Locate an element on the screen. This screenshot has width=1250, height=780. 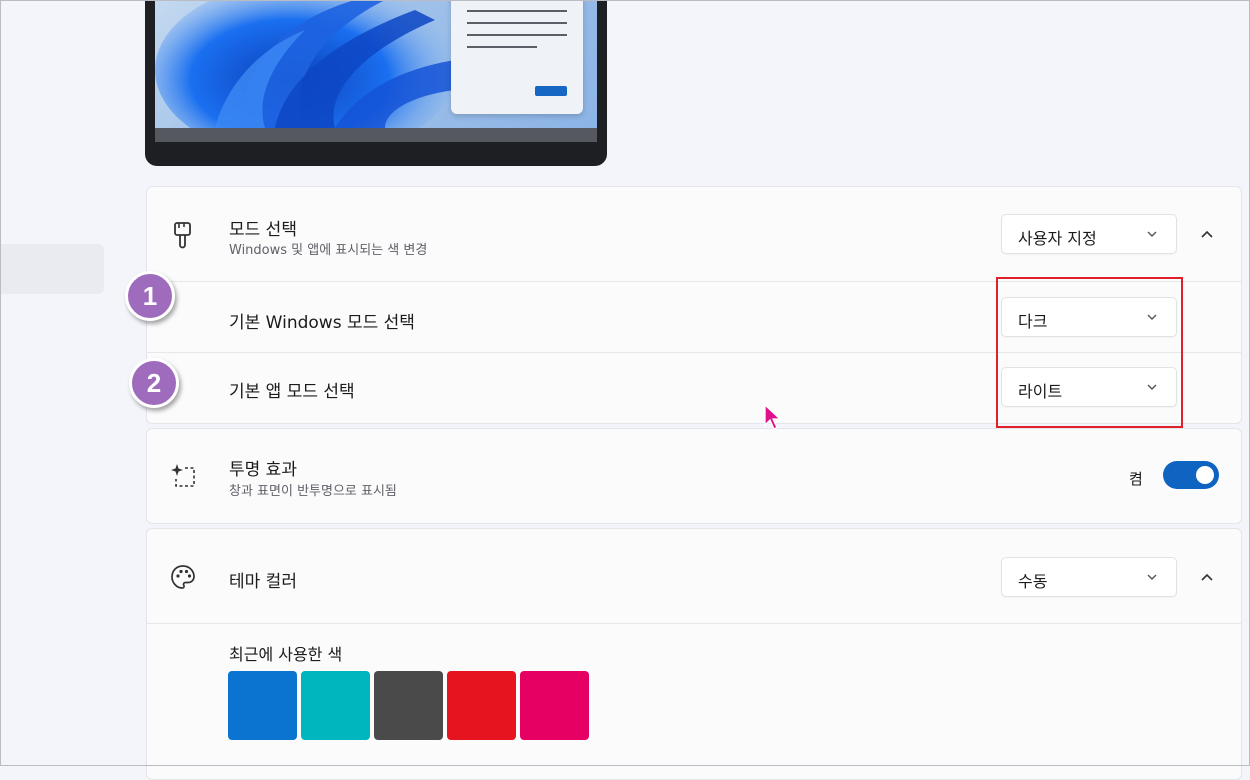
mouse-cursor-icon is located at coordinates (773, 417).